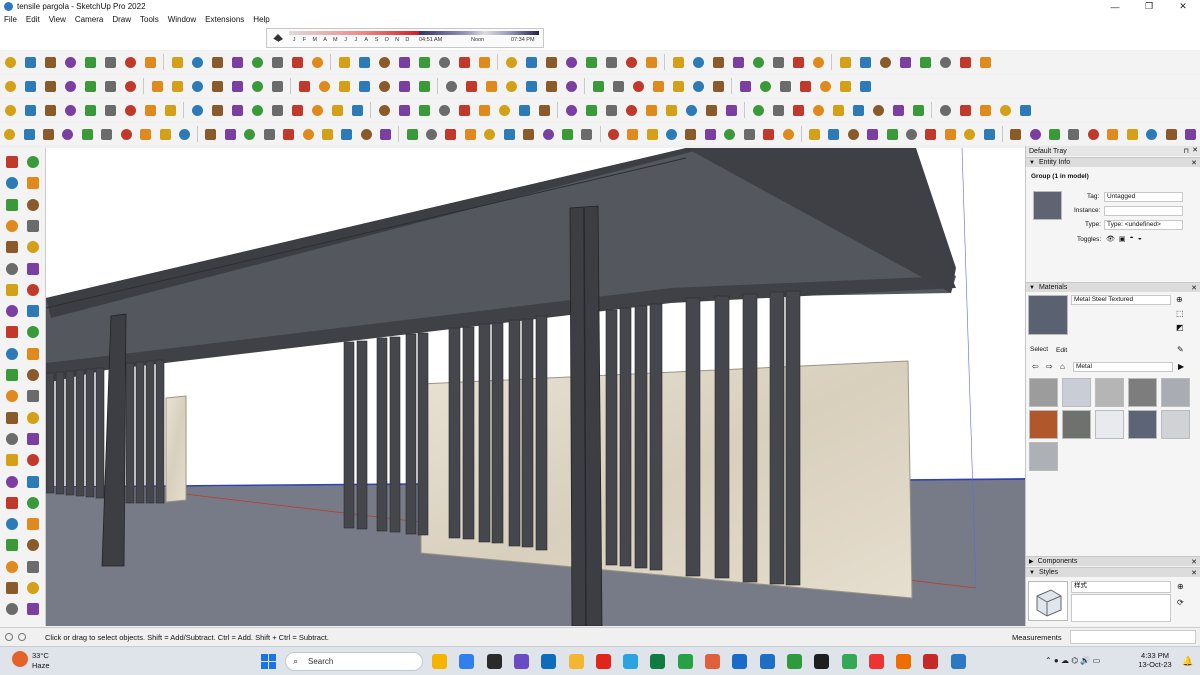 This screenshot has width=1200, height=675. What do you see at coordinates (1180, 602) in the screenshot?
I see `update-style-icon: ⟳` at bounding box center [1180, 602].